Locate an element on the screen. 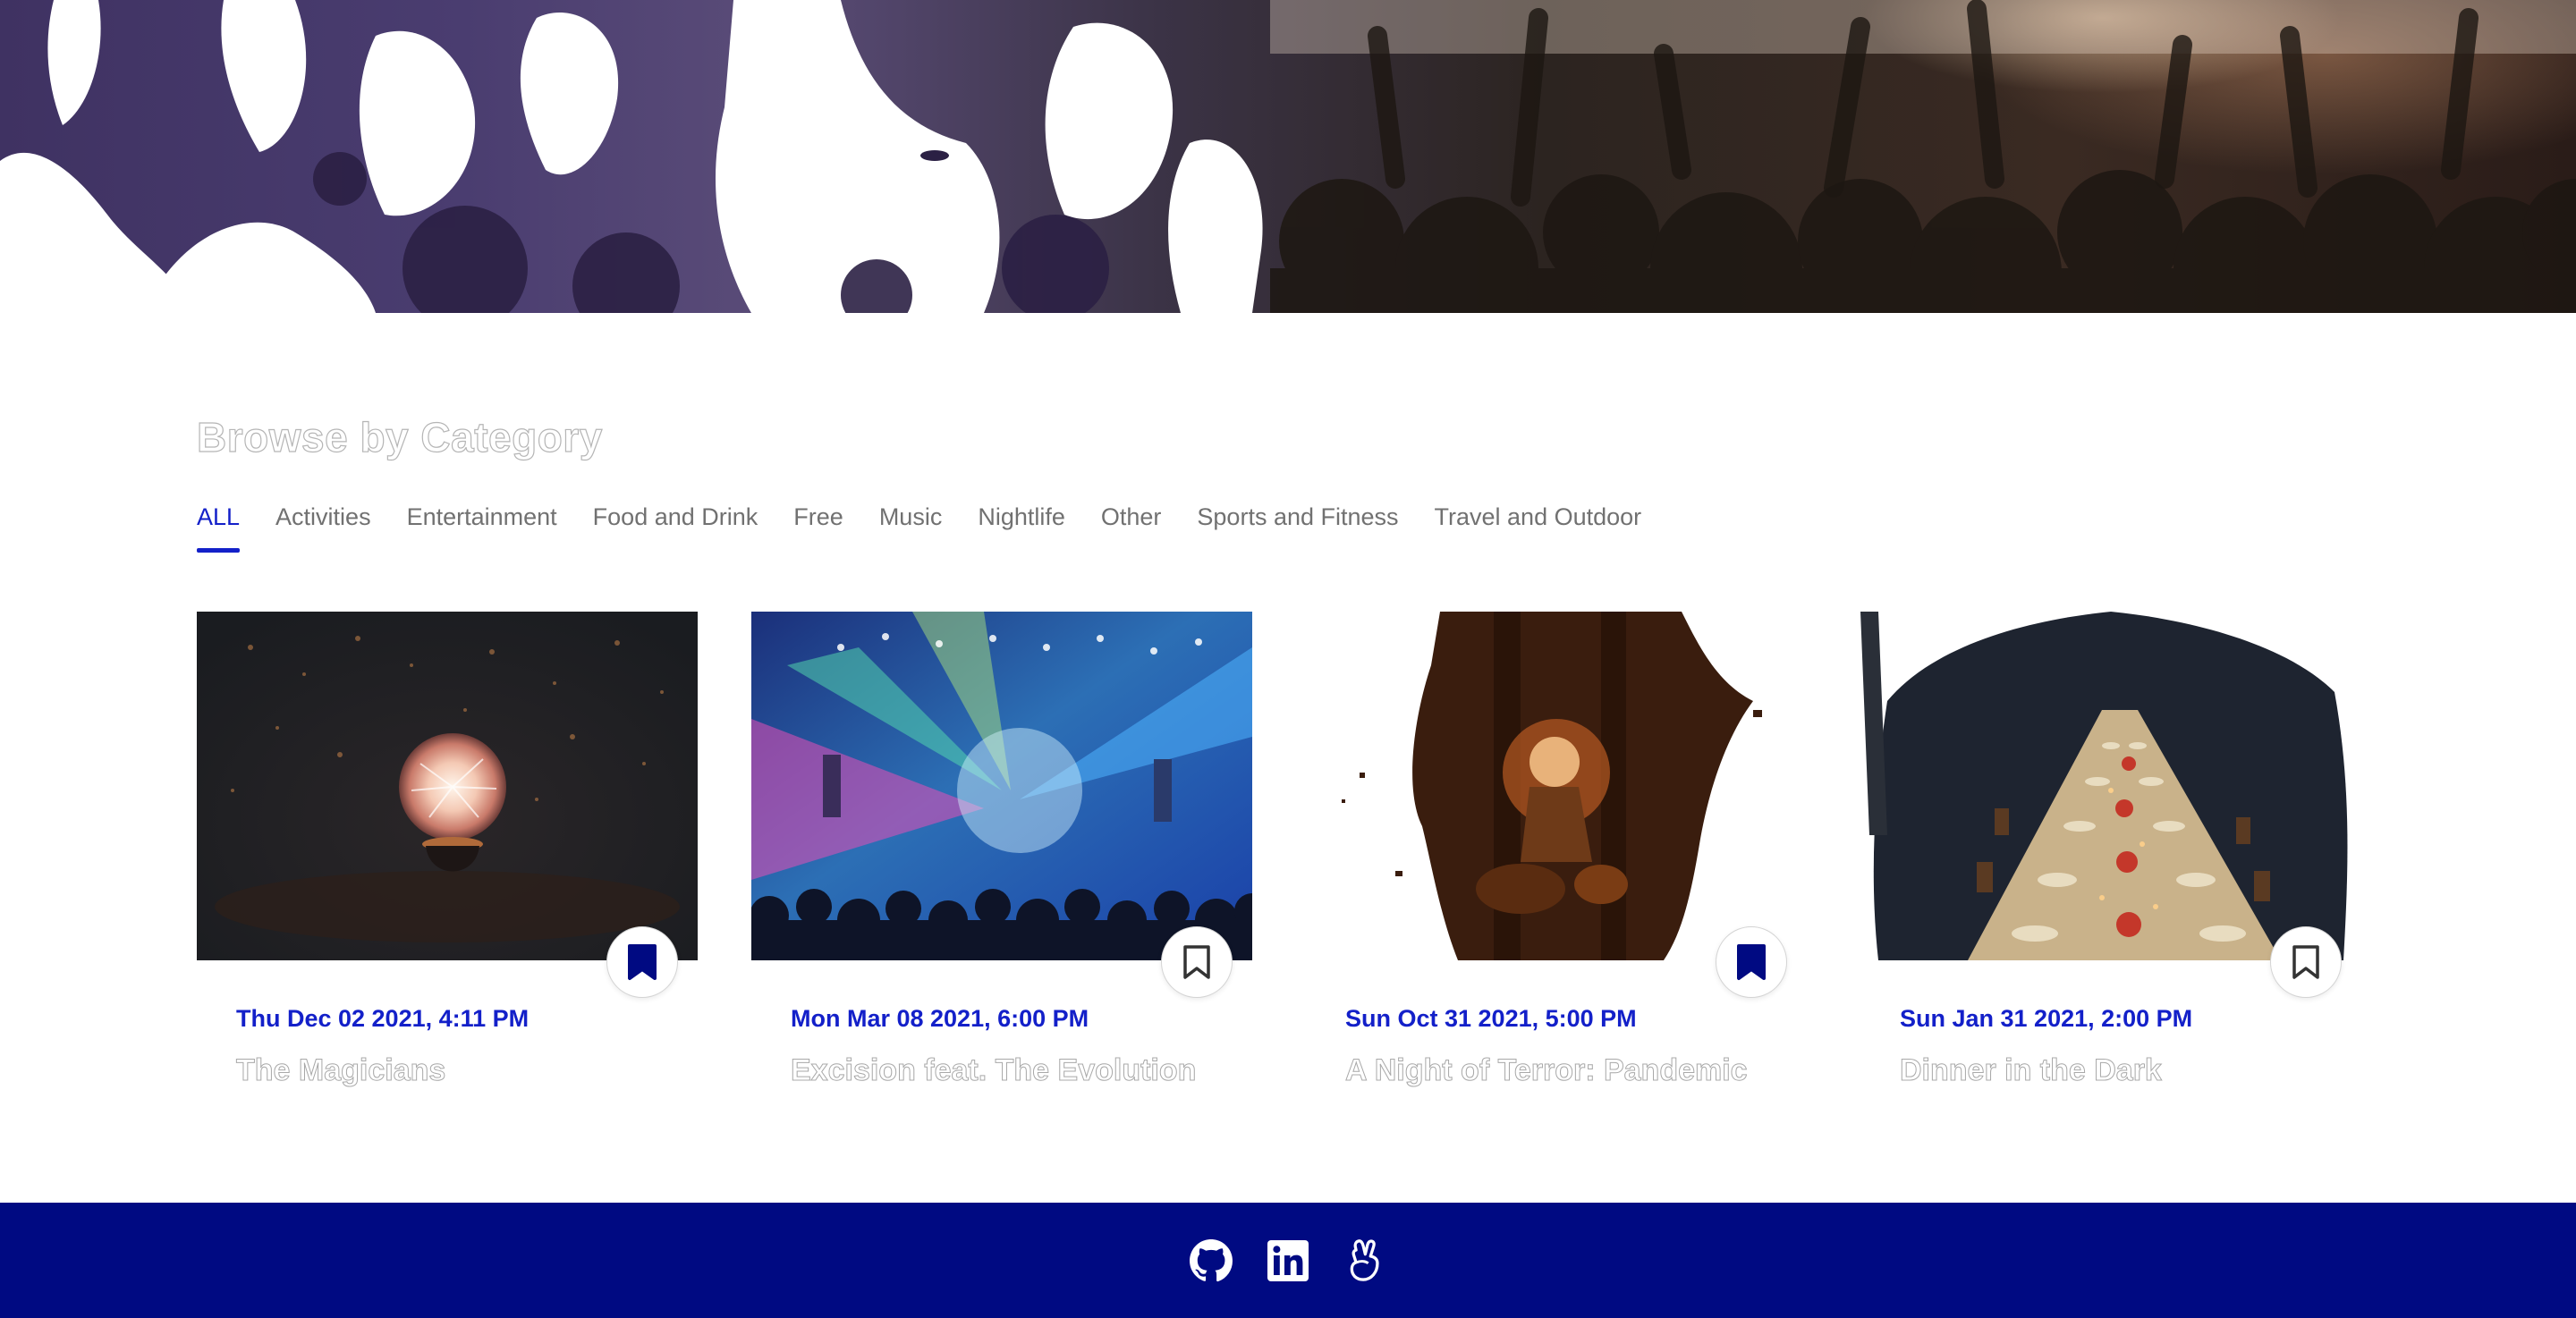  github-icon is located at coordinates (1211, 1260).